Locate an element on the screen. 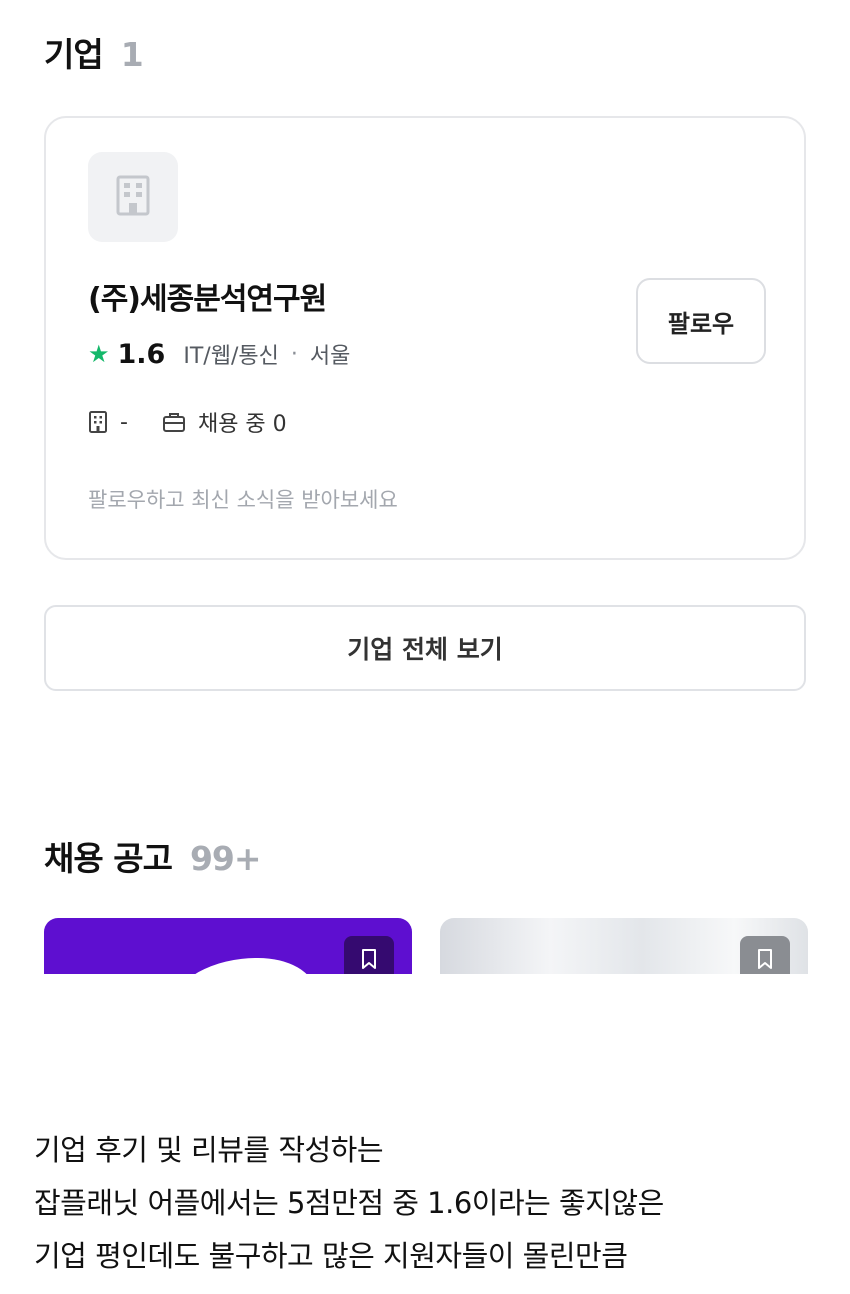 This screenshot has width=850, height=1294. hiring-count: 채용 중 0 is located at coordinates (242, 424).